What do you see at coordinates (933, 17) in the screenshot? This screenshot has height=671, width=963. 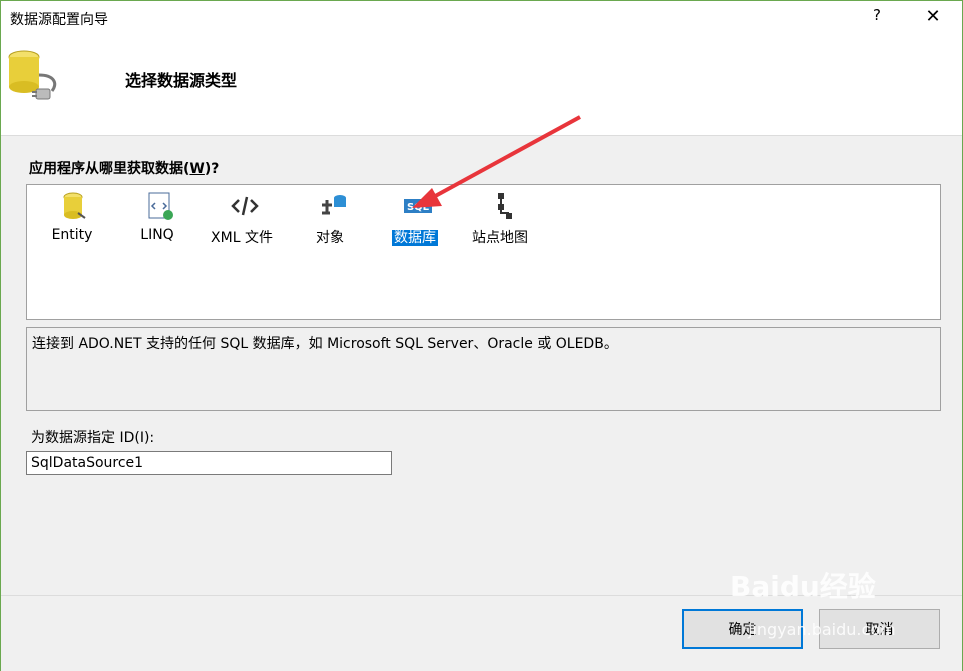 I see `close-button: ✕` at bounding box center [933, 17].